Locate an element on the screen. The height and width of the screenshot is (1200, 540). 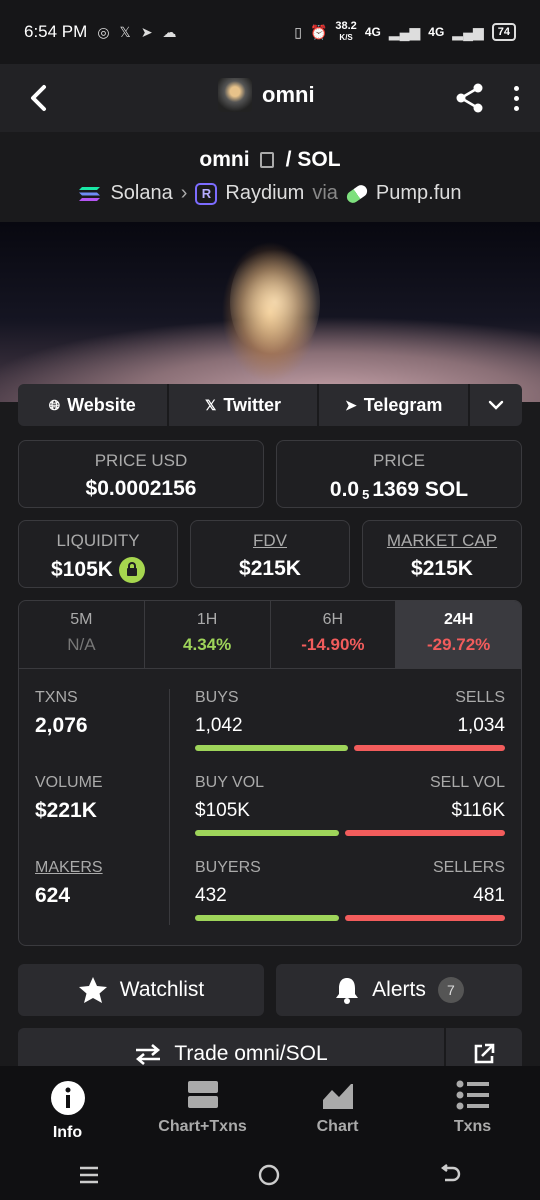
external-link-icon is located at coordinates (484, 1053).